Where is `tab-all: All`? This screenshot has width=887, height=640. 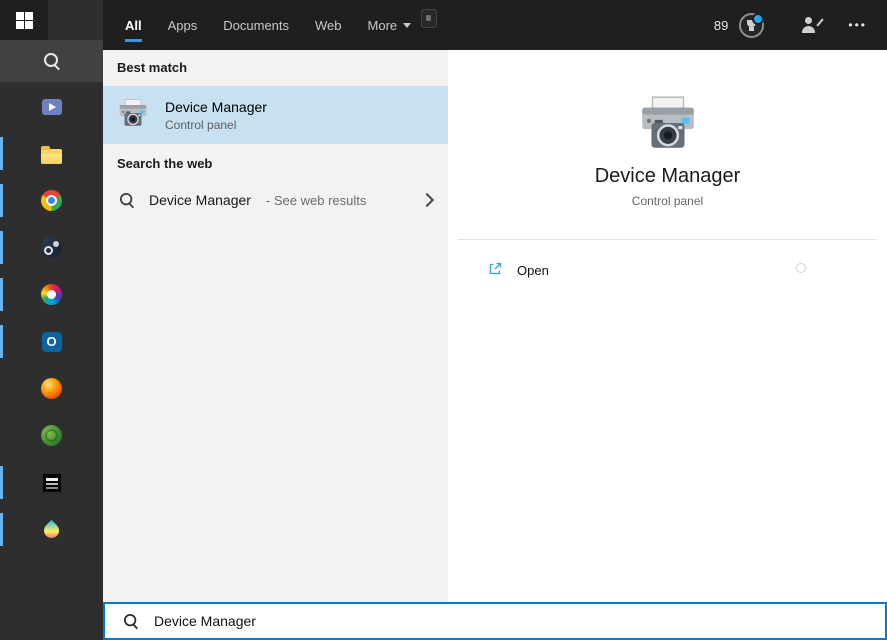
tab-all: All is located at coordinates (133, 25).